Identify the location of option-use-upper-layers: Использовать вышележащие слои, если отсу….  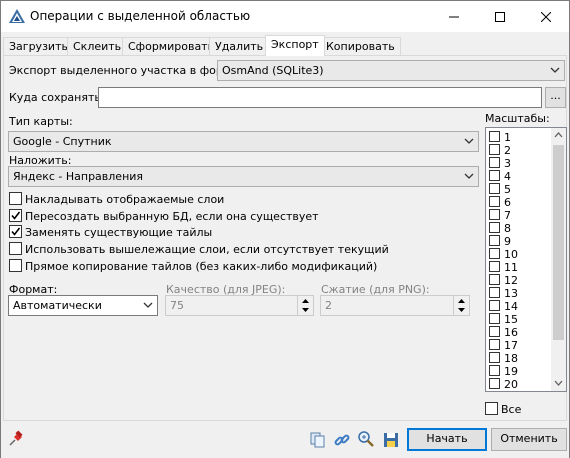
(199, 249).